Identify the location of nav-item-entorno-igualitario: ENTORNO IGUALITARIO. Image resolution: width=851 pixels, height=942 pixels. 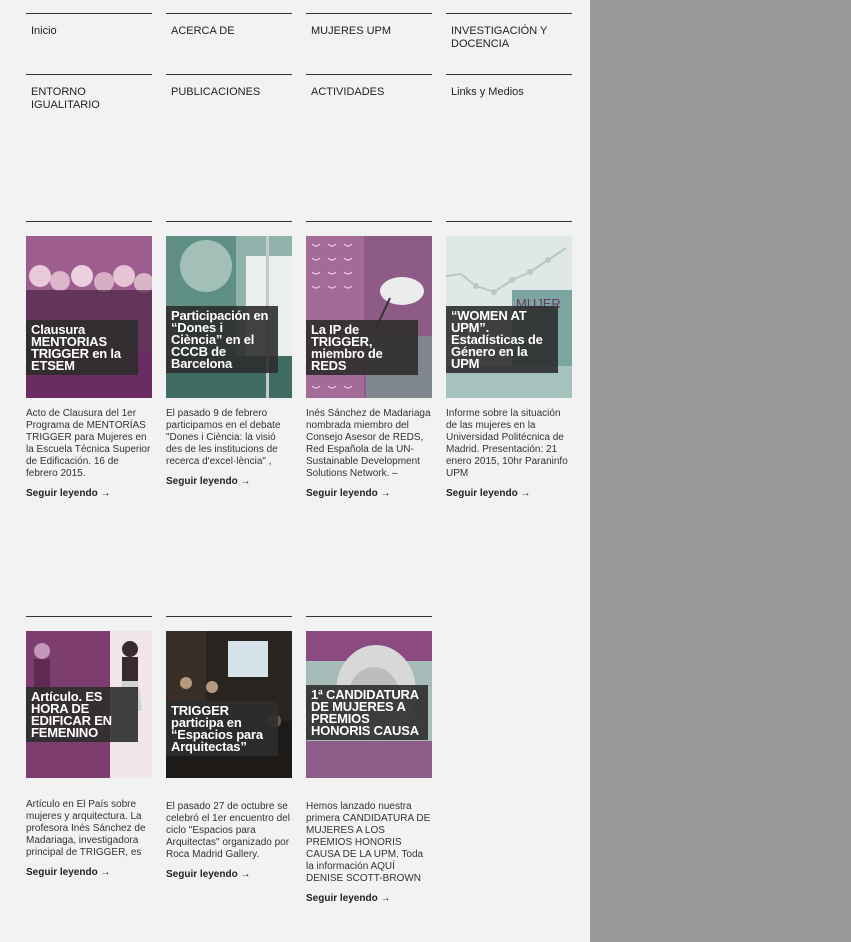
(89, 93).